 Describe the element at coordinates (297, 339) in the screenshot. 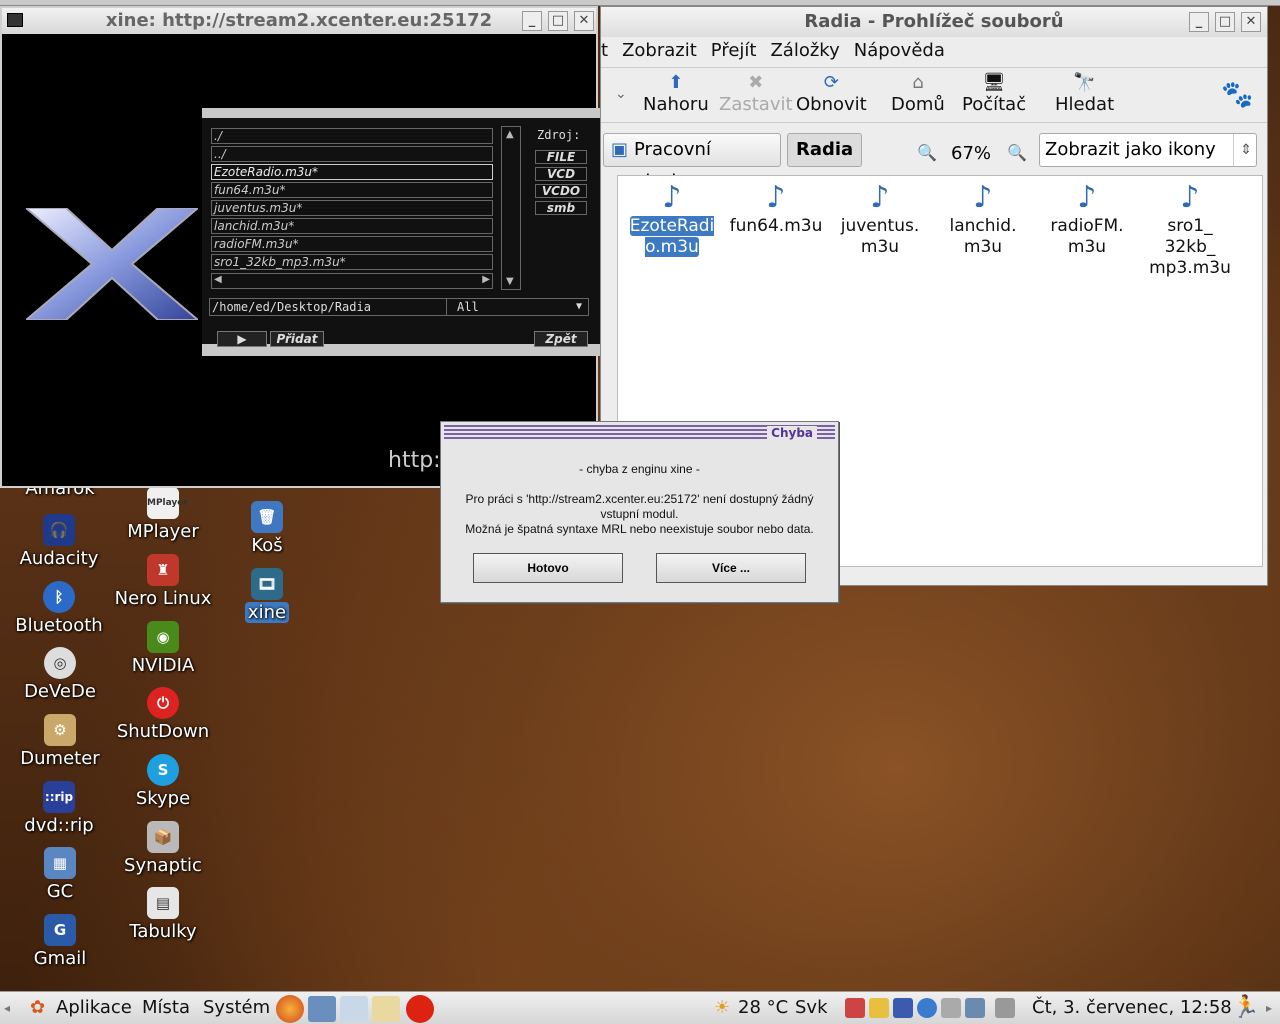

I see `add-button: Přidat` at that location.